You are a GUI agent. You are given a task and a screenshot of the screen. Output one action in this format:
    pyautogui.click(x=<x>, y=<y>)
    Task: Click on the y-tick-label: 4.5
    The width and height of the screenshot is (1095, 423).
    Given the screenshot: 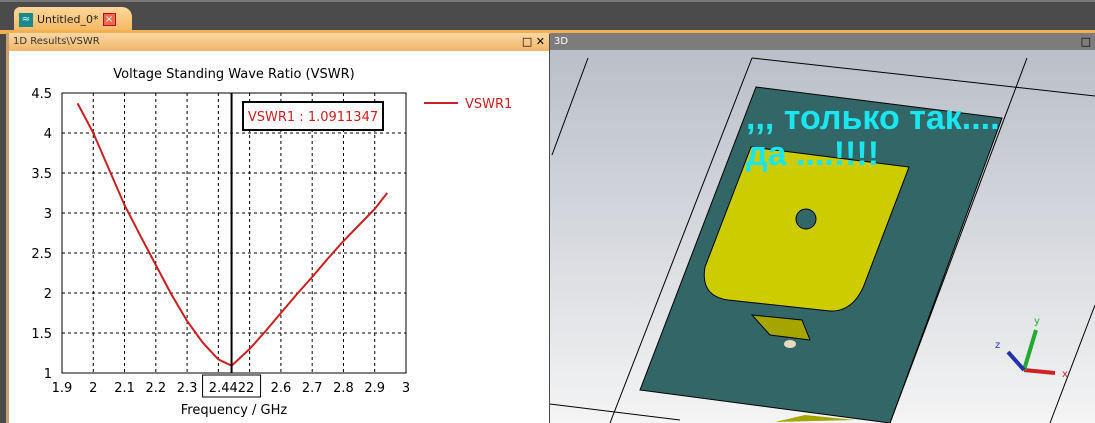 What is the action you would take?
    pyautogui.click(x=41, y=94)
    